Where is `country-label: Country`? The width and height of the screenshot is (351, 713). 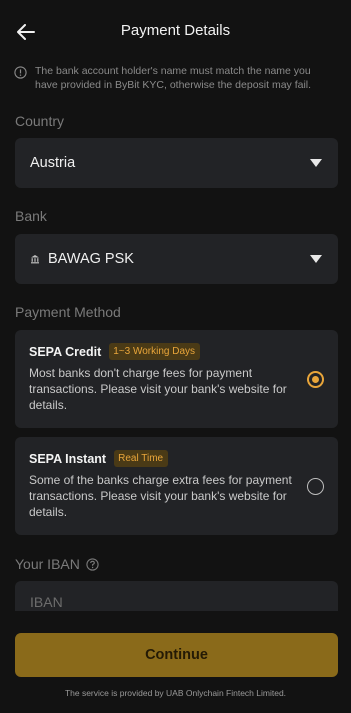 country-label: Country is located at coordinates (40, 121).